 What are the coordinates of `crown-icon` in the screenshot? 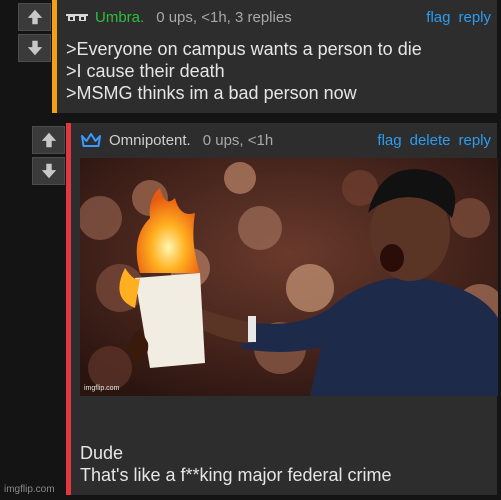 It's located at (91, 140).